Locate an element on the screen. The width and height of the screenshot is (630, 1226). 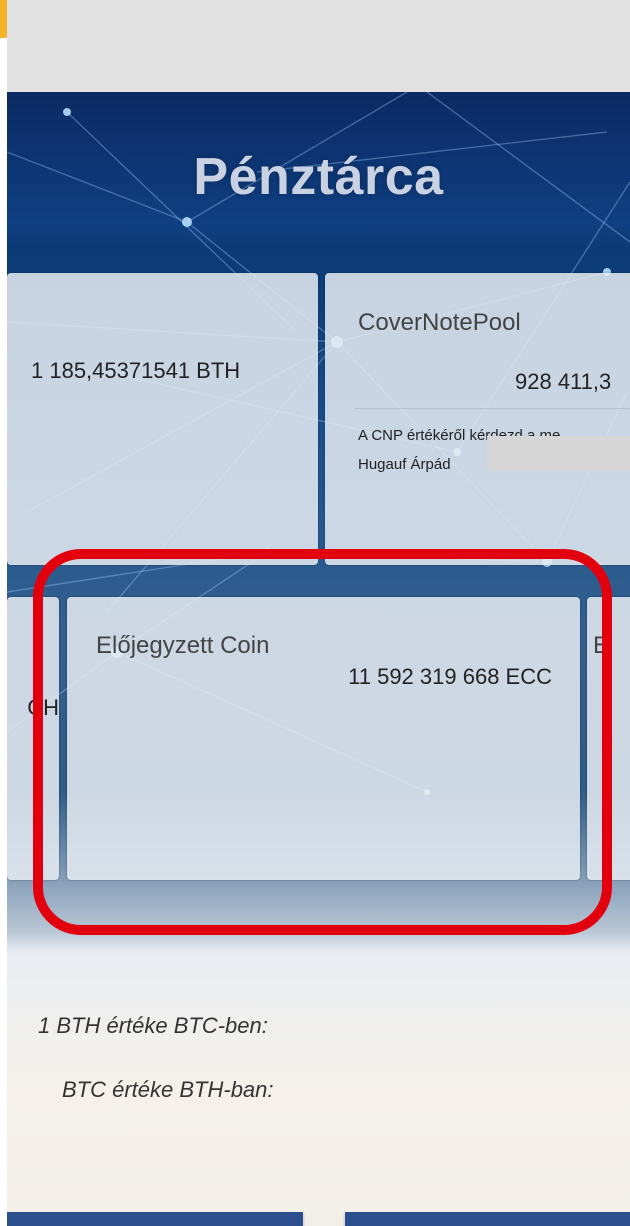
back-button: VISSZA is located at coordinates (155, 1219).